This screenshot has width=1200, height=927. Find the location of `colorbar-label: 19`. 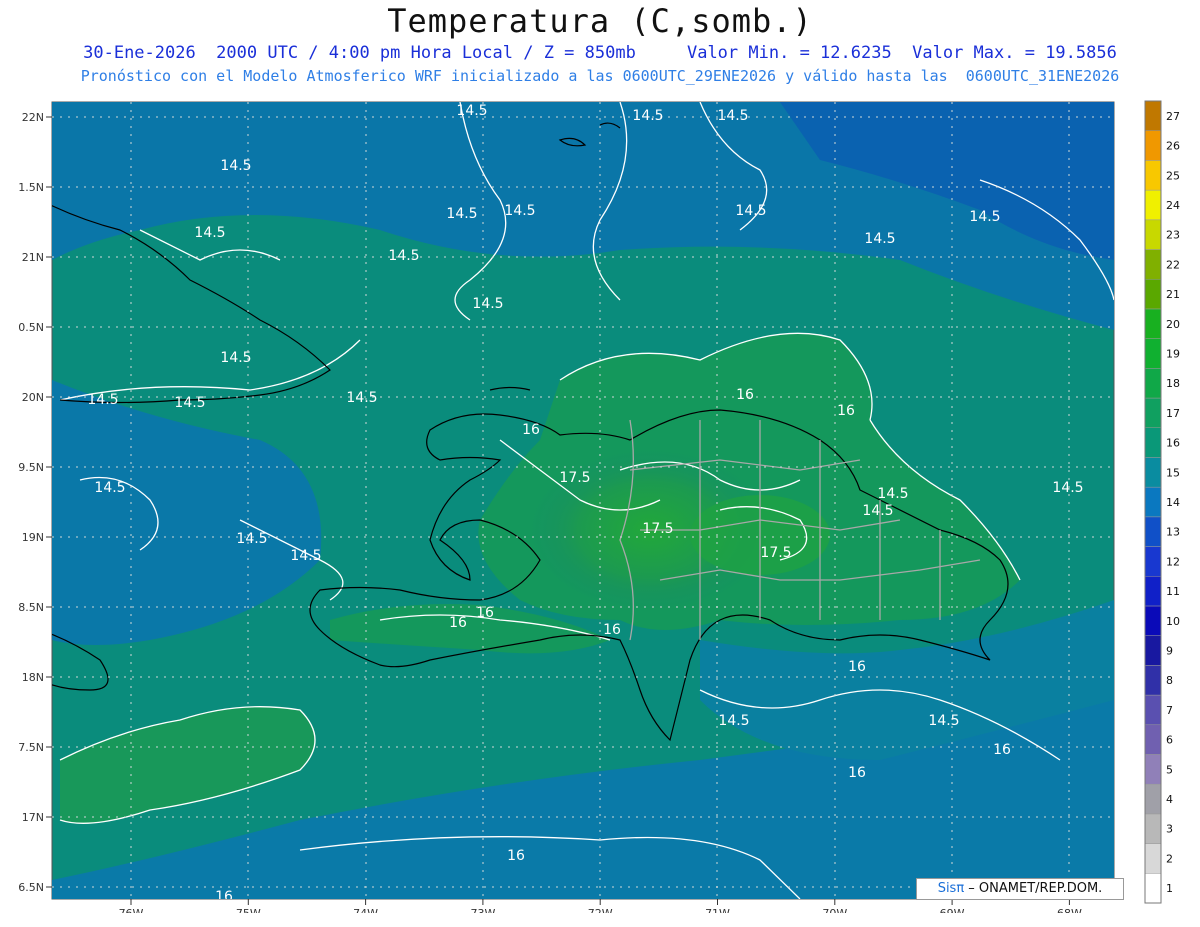

colorbar-label: 19 is located at coordinates (1173, 353).